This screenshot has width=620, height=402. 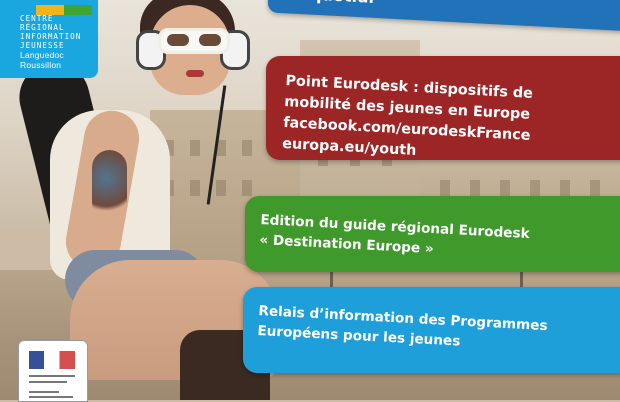 I want to click on marianne-flag-icon, so click(x=52, y=360).